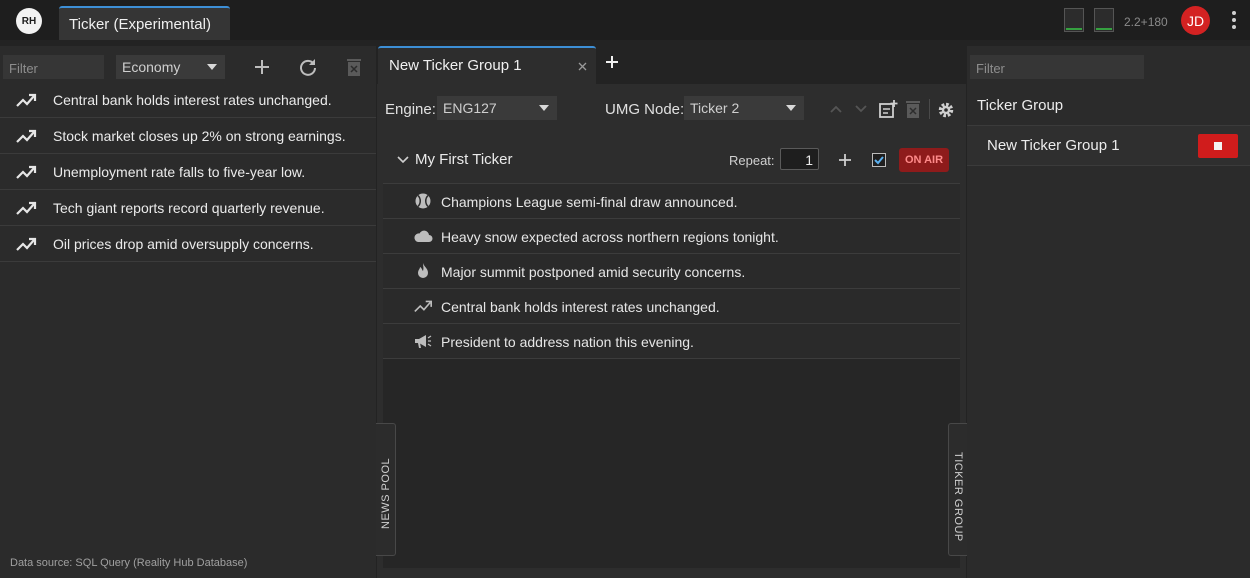 The width and height of the screenshot is (1250, 578). I want to click on ticker-group-heading: Ticker Group, so click(1020, 105).